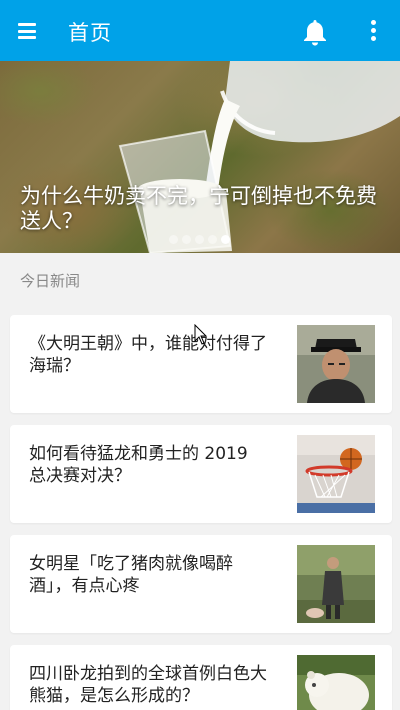 This screenshot has height=710, width=400. I want to click on section-label: 今日新闻, so click(50, 281).